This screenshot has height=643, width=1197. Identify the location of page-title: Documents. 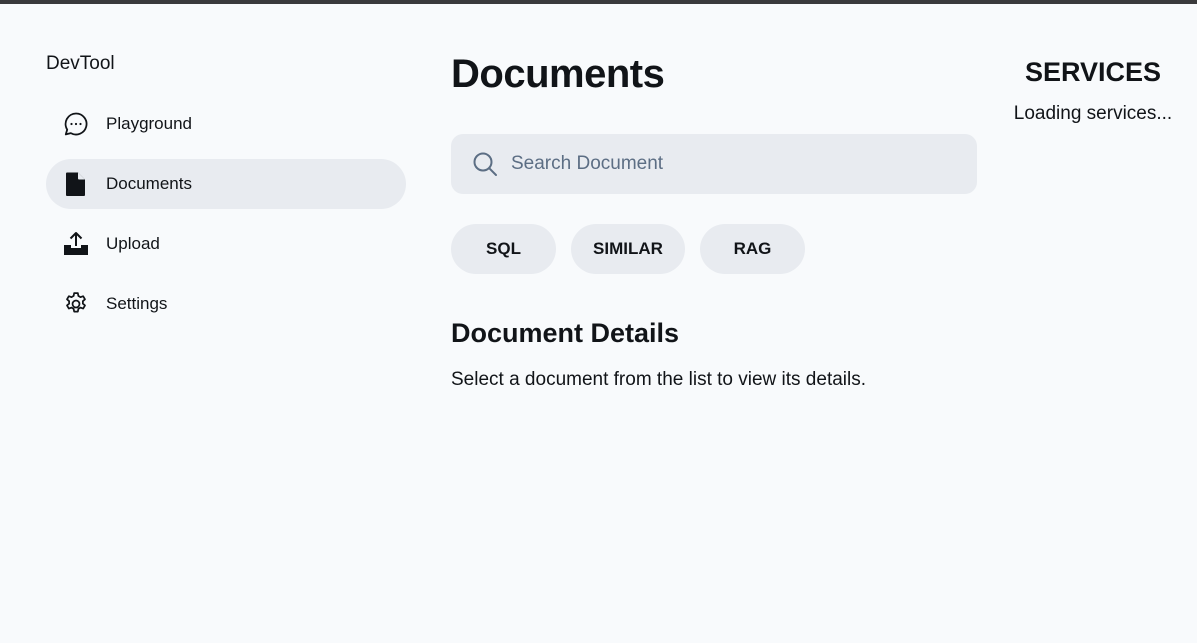
(558, 74).